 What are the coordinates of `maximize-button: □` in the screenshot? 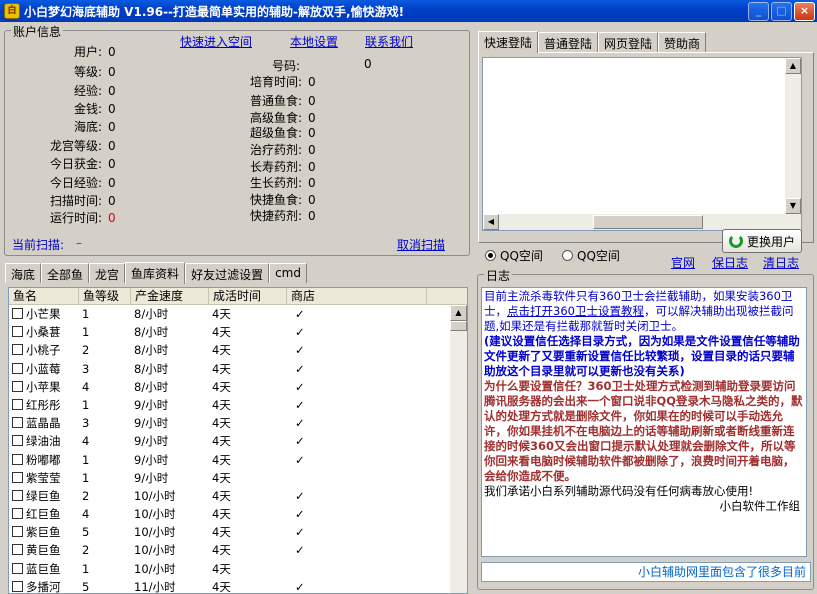 It's located at (781, 11).